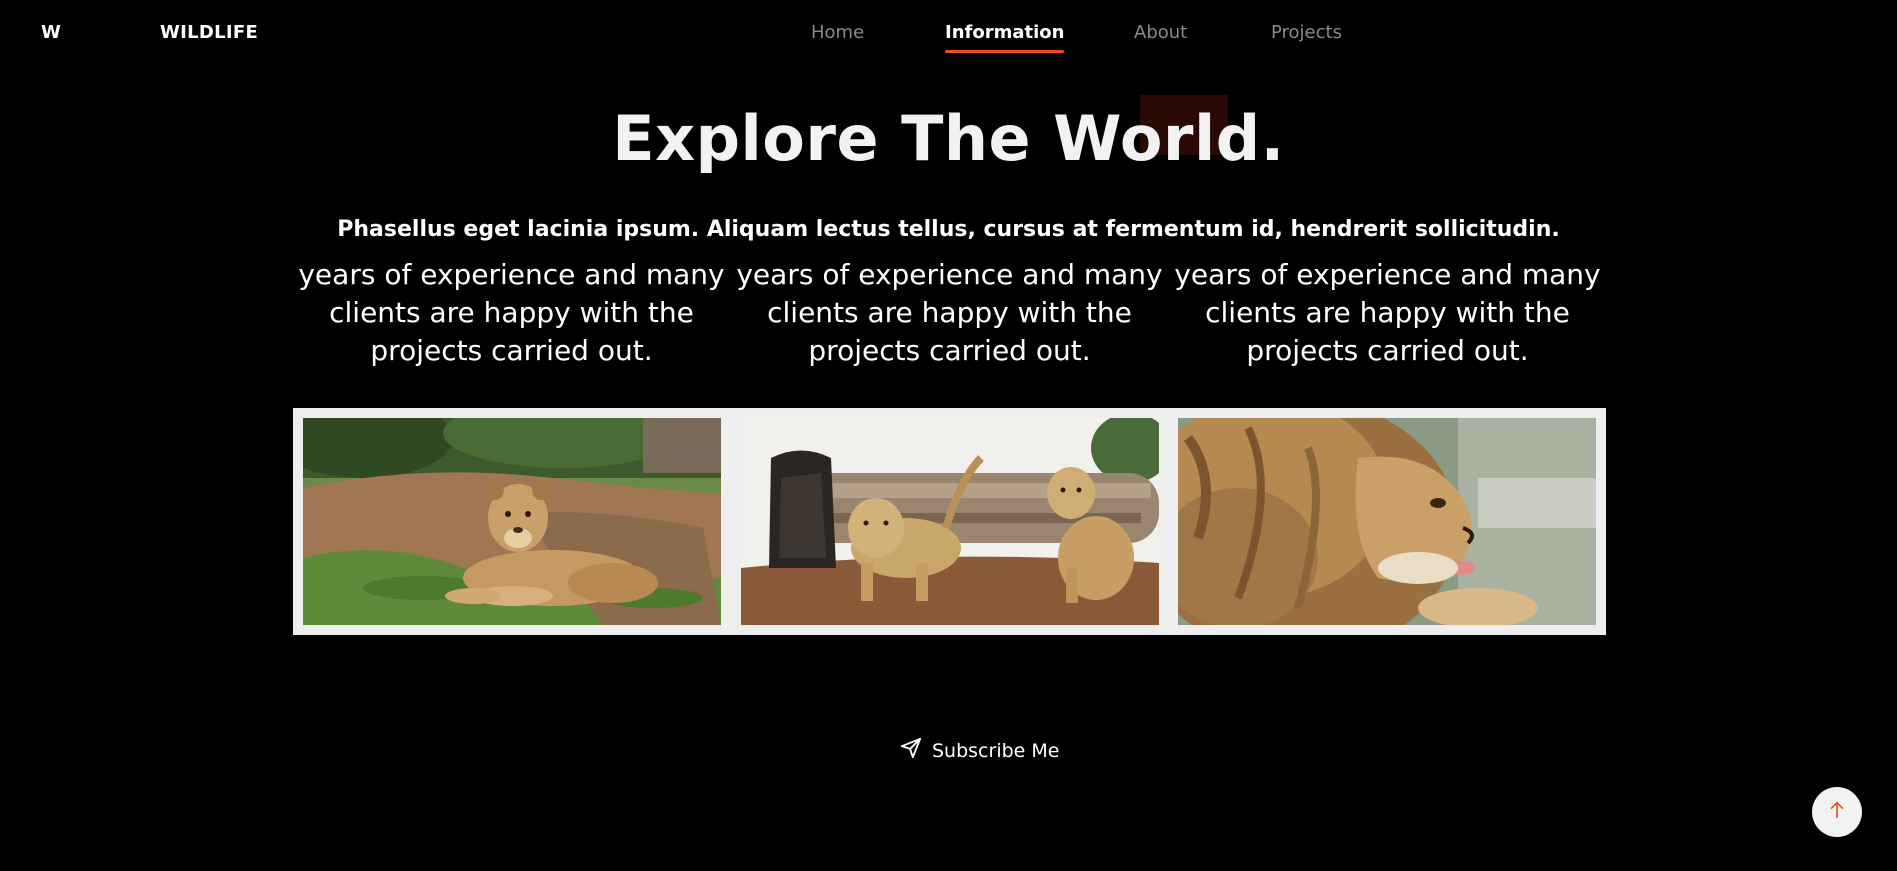  What do you see at coordinates (1005, 37) in the screenshot?
I see `nav-information: Information` at bounding box center [1005, 37].